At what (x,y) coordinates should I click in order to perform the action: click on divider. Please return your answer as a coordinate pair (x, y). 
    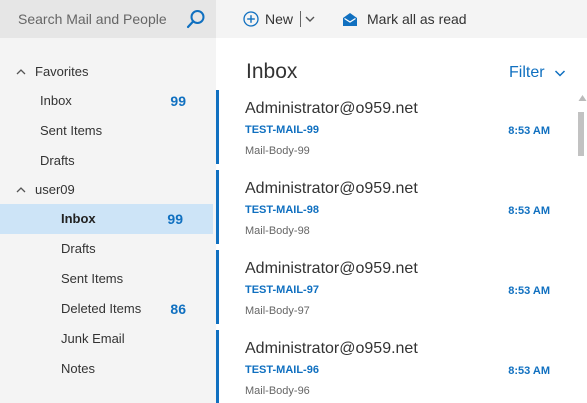
    Looking at the image, I should click on (300, 19).